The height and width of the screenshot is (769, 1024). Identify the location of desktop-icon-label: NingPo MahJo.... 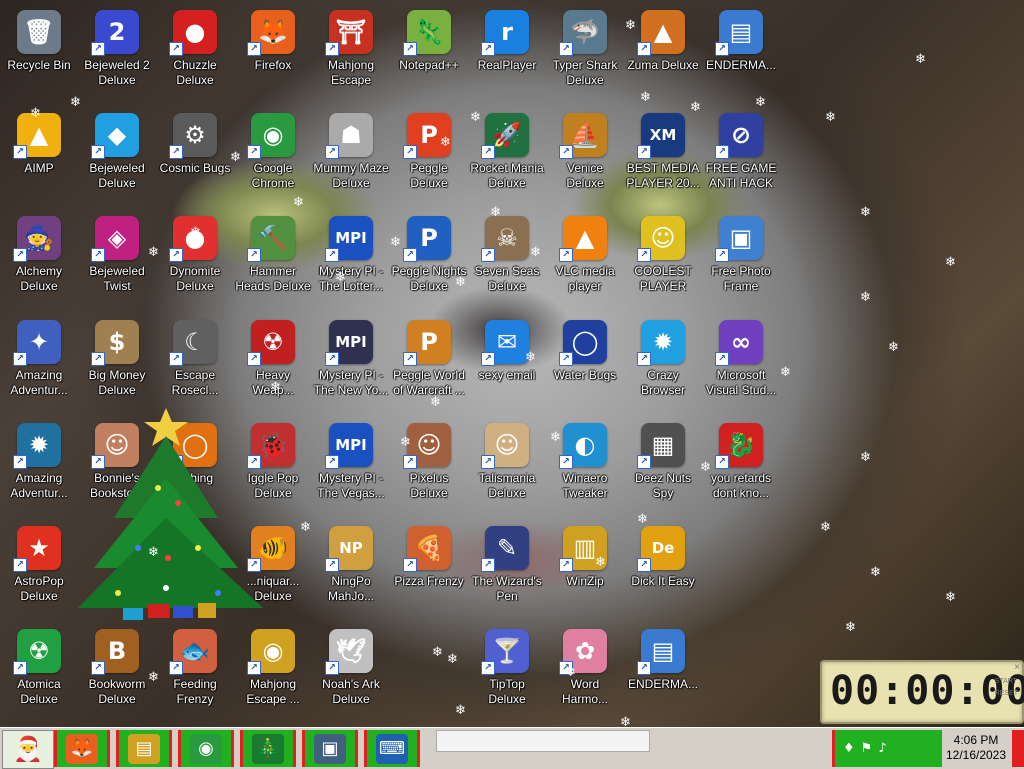
(351, 588).